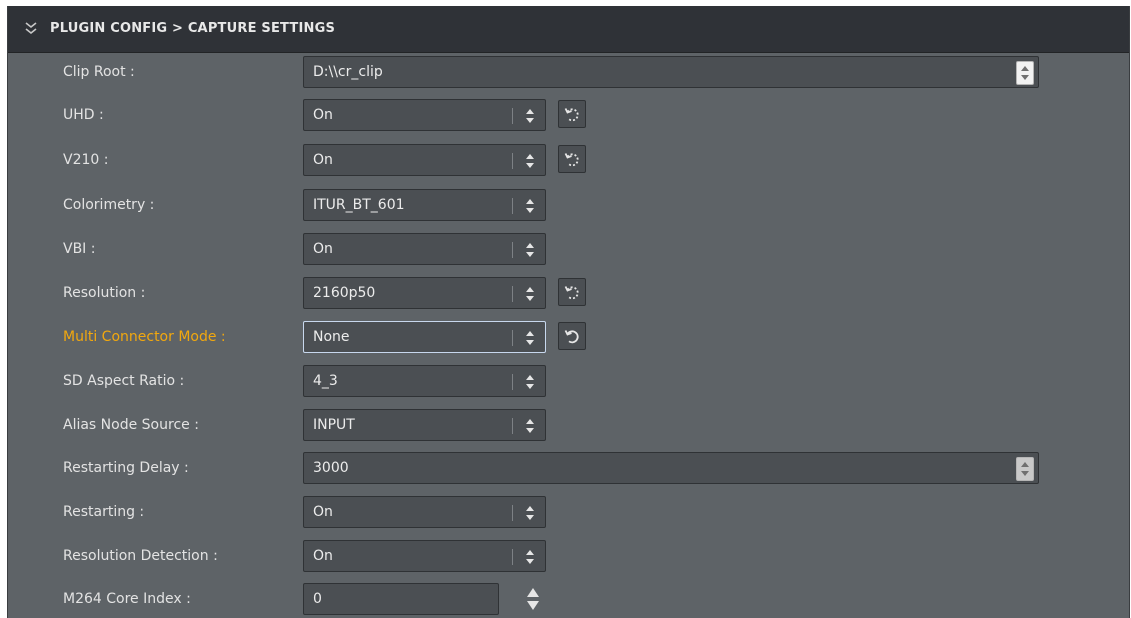 The image size is (1131, 618). I want to click on setting-row-v210: V210 : On, so click(568, 161).